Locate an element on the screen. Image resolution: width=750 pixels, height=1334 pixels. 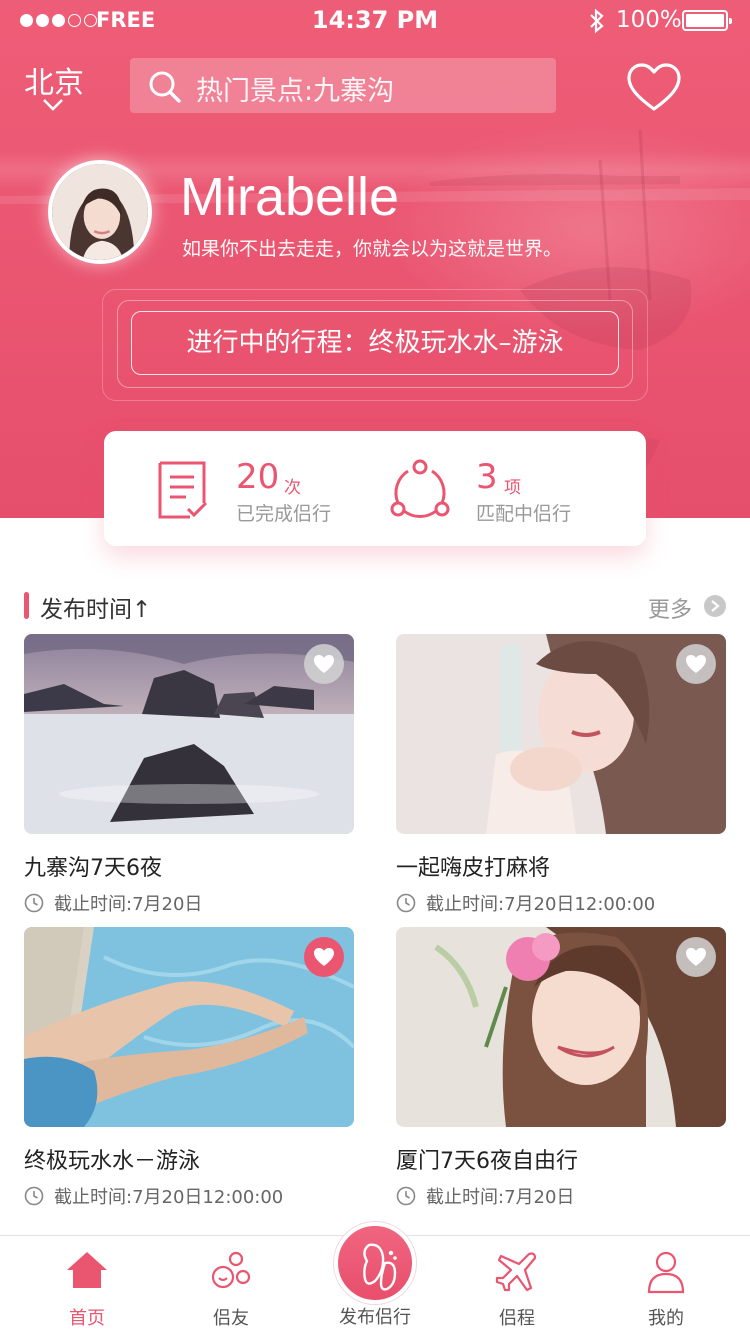
chevron-down-icon is located at coordinates (53, 105).